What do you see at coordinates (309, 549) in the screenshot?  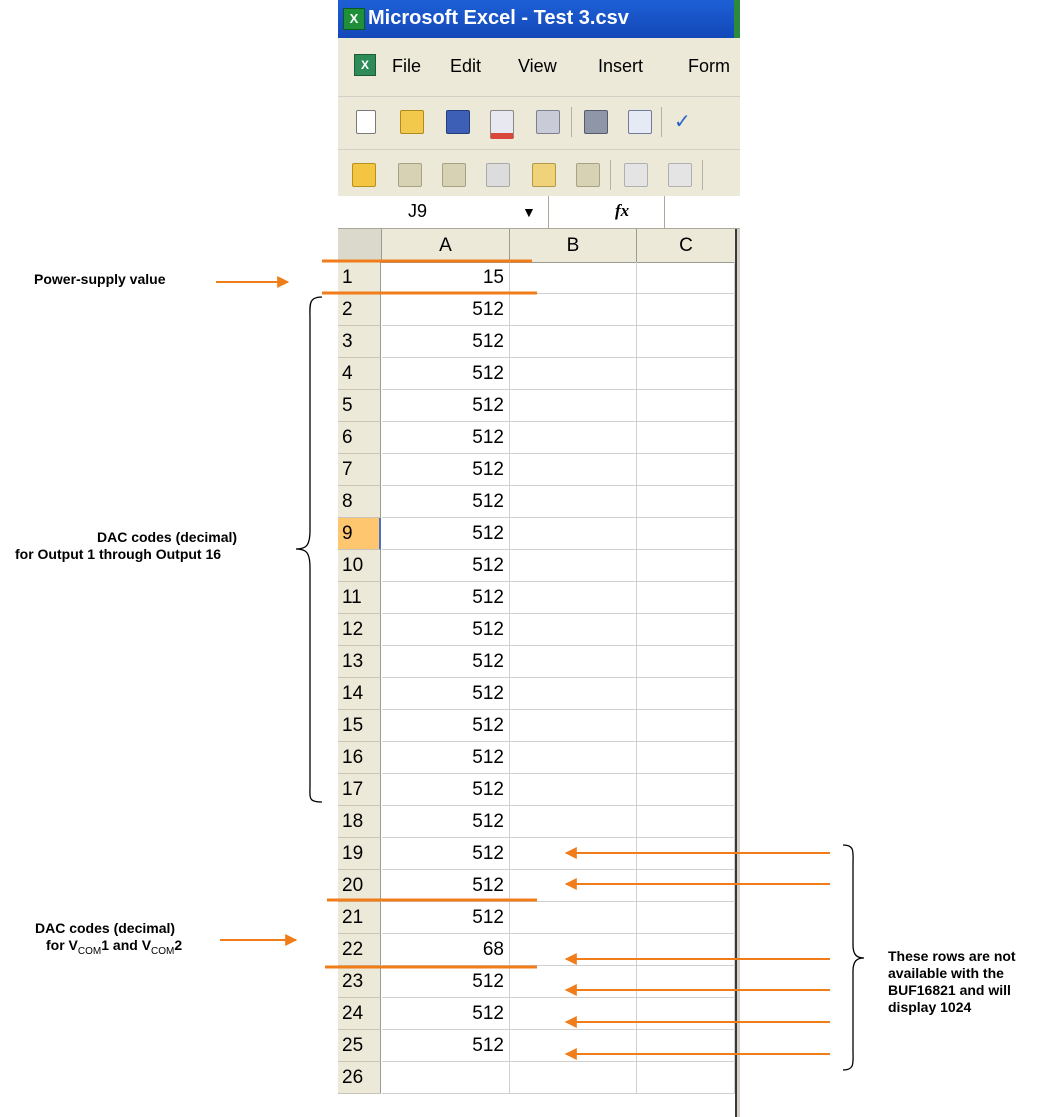 I see `left-brace-outputs` at bounding box center [309, 549].